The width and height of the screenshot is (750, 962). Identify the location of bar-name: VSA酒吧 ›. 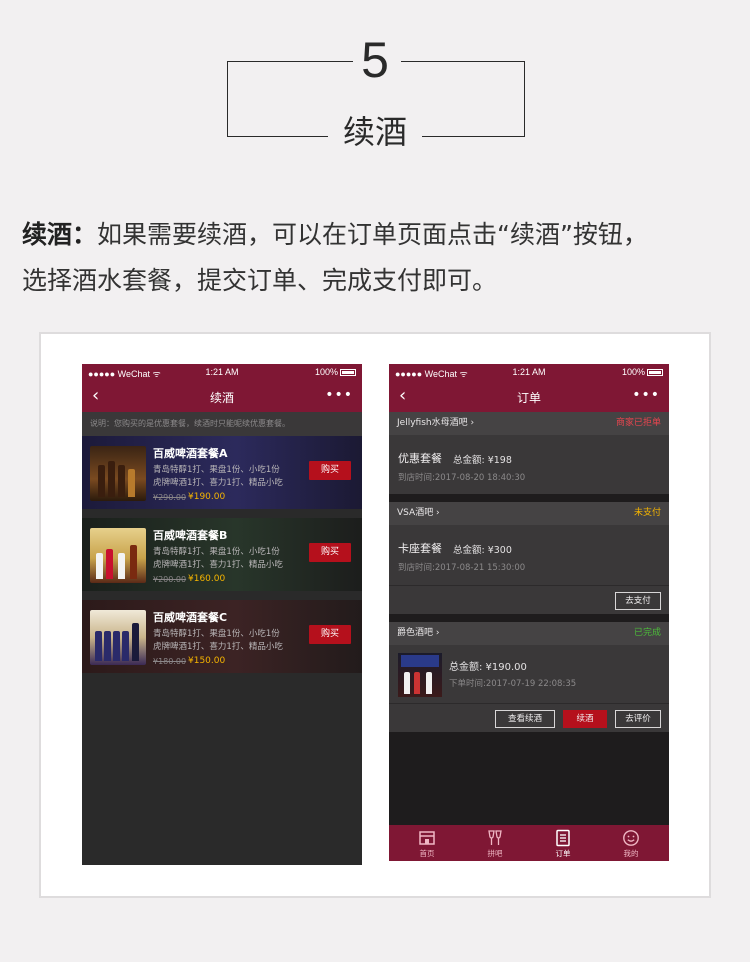
(418, 513).